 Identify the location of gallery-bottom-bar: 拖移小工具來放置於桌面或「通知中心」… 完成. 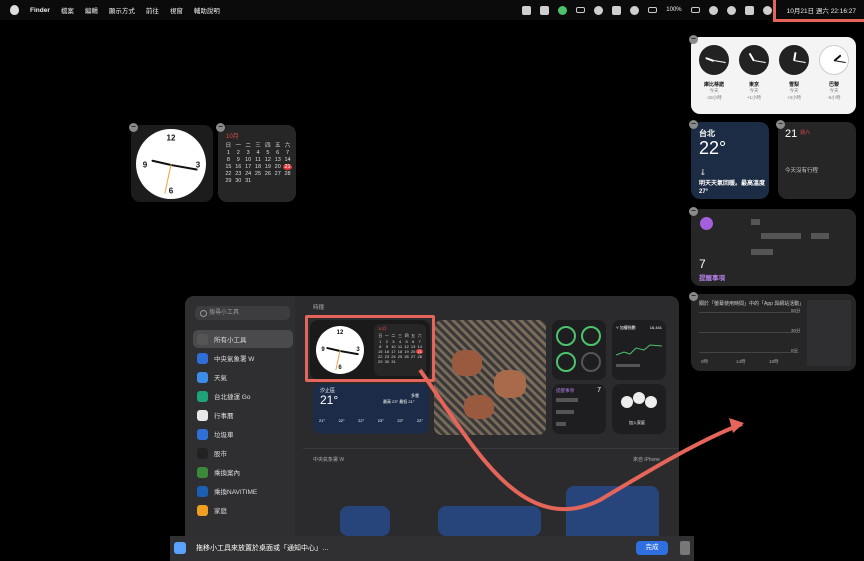
(432, 548).